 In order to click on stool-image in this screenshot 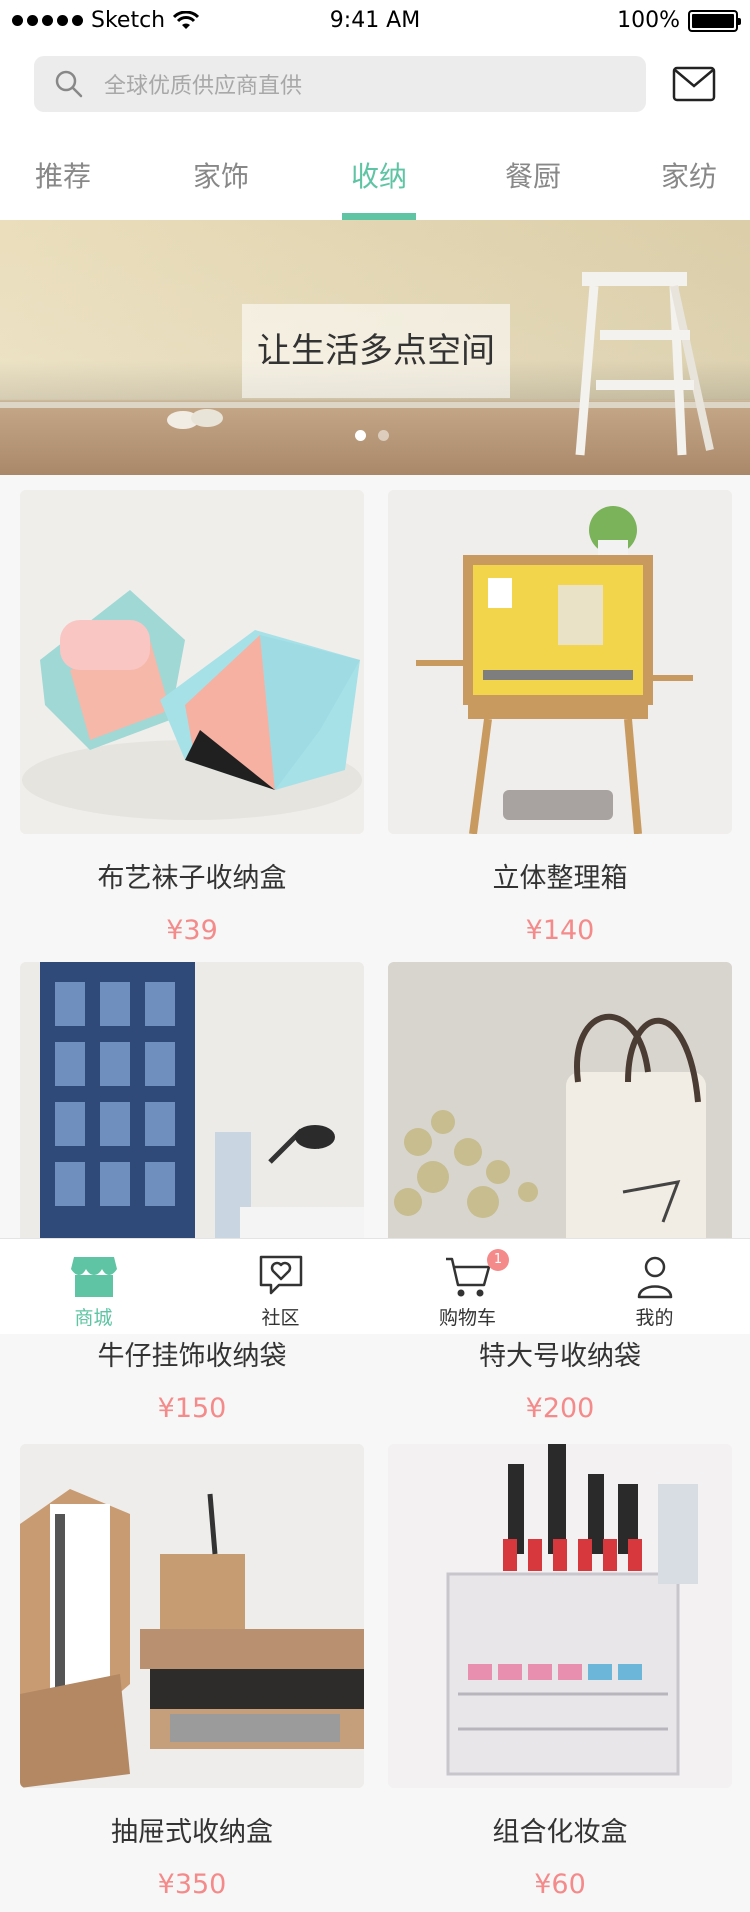, I will do `click(644, 364)`.